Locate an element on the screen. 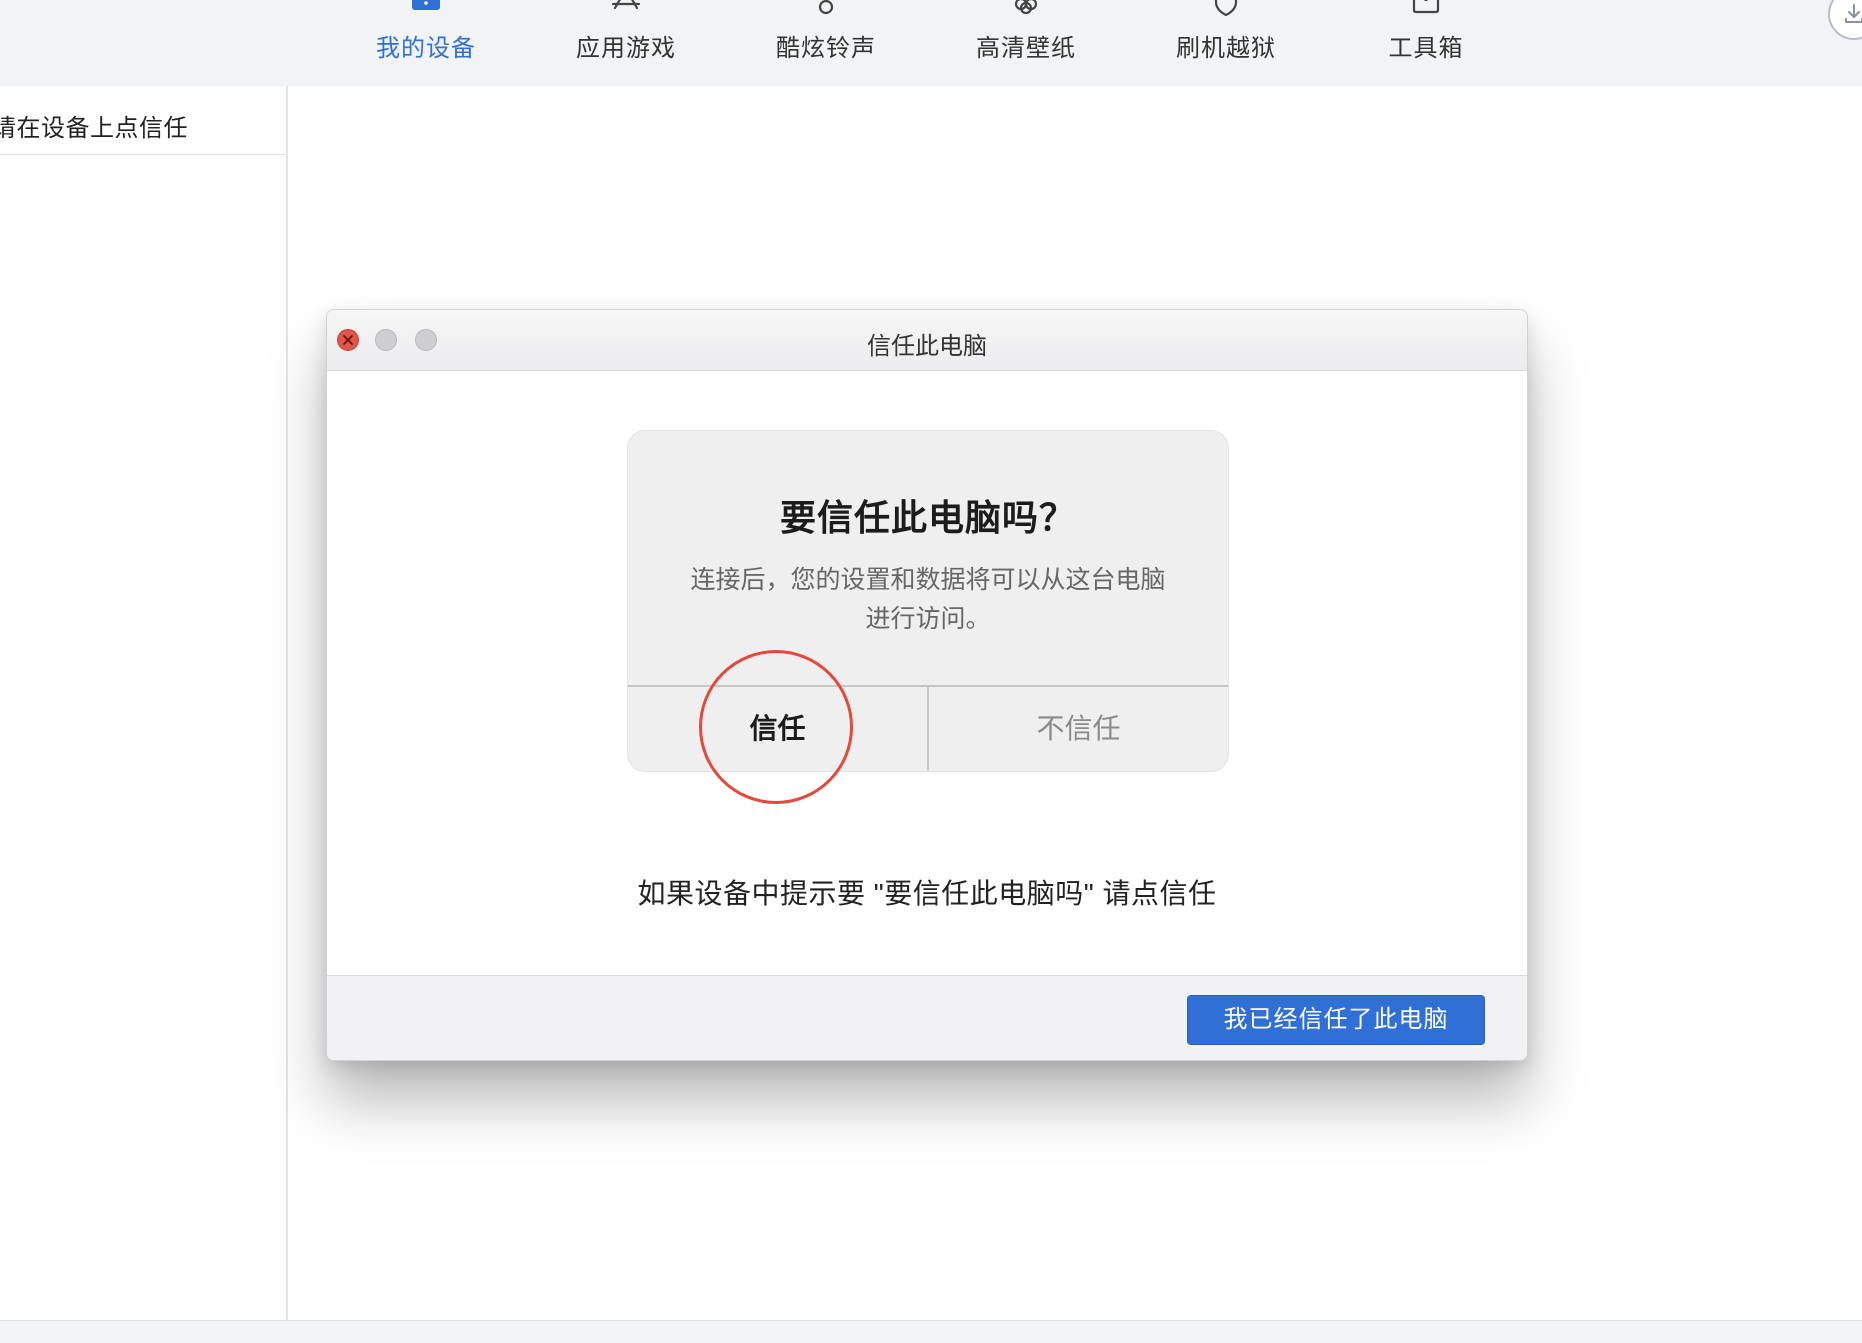 Image resolution: width=1862 pixels, height=1343 pixels. nav-label: 工具箱 is located at coordinates (1426, 48).